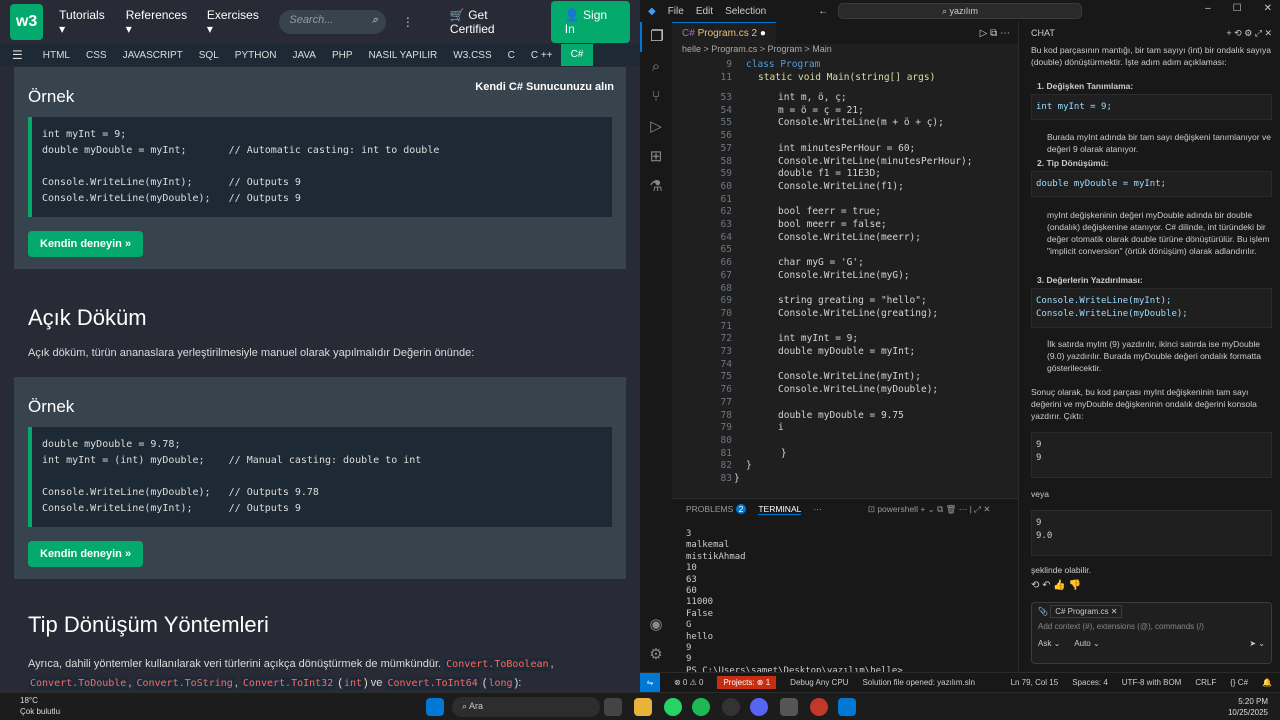 The width and height of the screenshot is (1280, 720). Describe the element at coordinates (1151, 455) in the screenshot. I see `output-block: 9 9` at that location.